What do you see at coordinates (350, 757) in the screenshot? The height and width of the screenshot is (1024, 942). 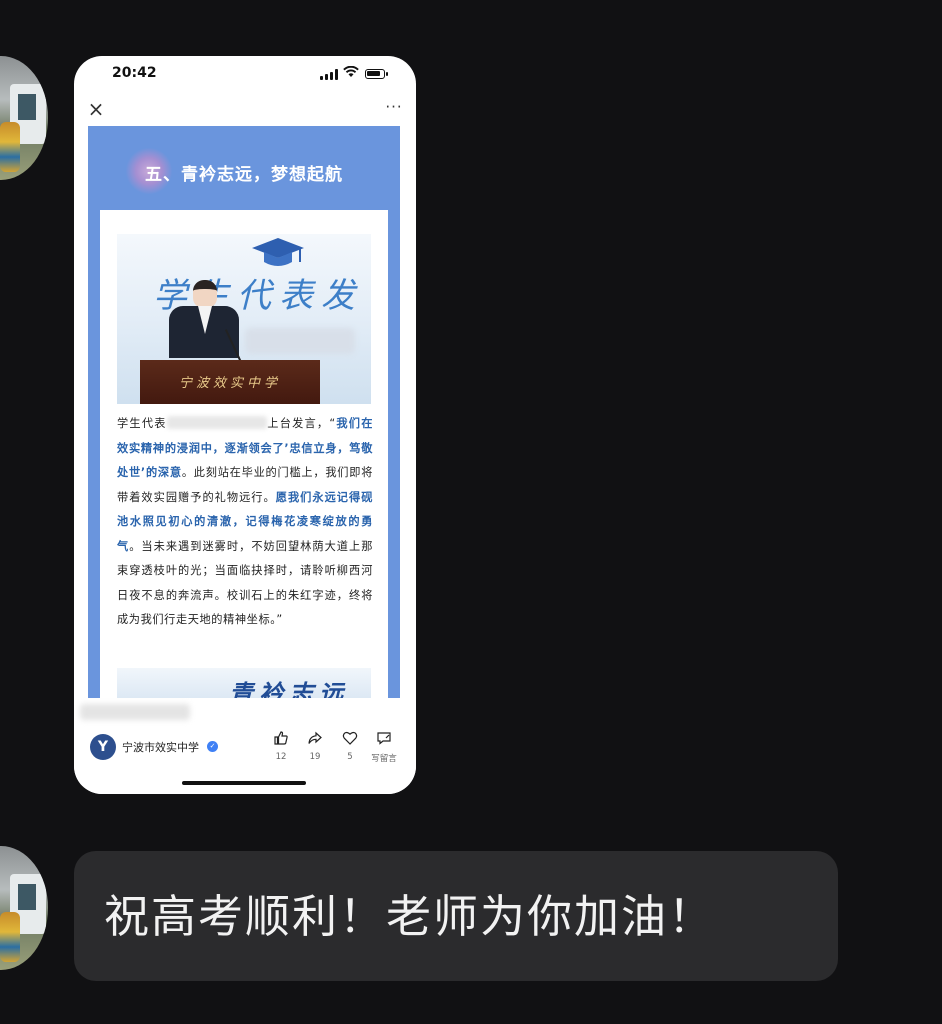 I see `favorite-count: 5` at bounding box center [350, 757].